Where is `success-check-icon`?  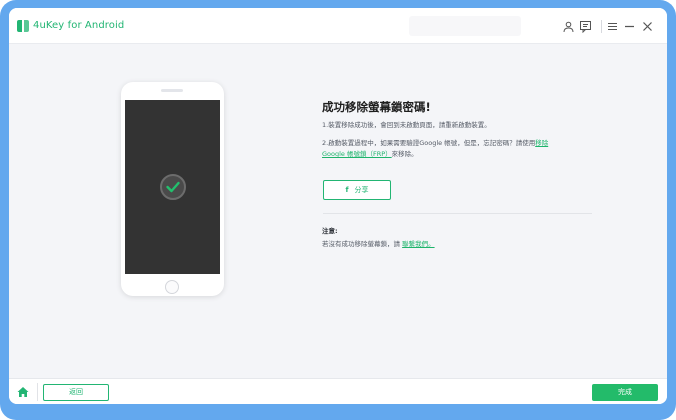 success-check-icon is located at coordinates (173, 187).